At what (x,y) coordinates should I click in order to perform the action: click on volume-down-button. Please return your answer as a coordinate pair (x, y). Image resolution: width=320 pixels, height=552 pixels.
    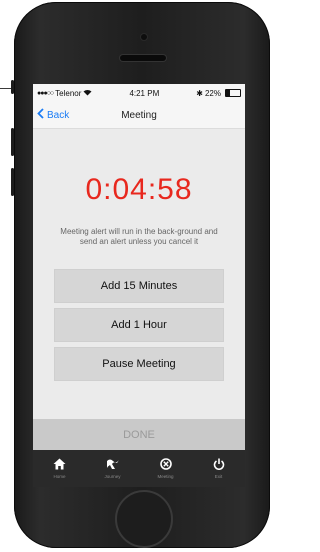
    Looking at the image, I should click on (12, 182).